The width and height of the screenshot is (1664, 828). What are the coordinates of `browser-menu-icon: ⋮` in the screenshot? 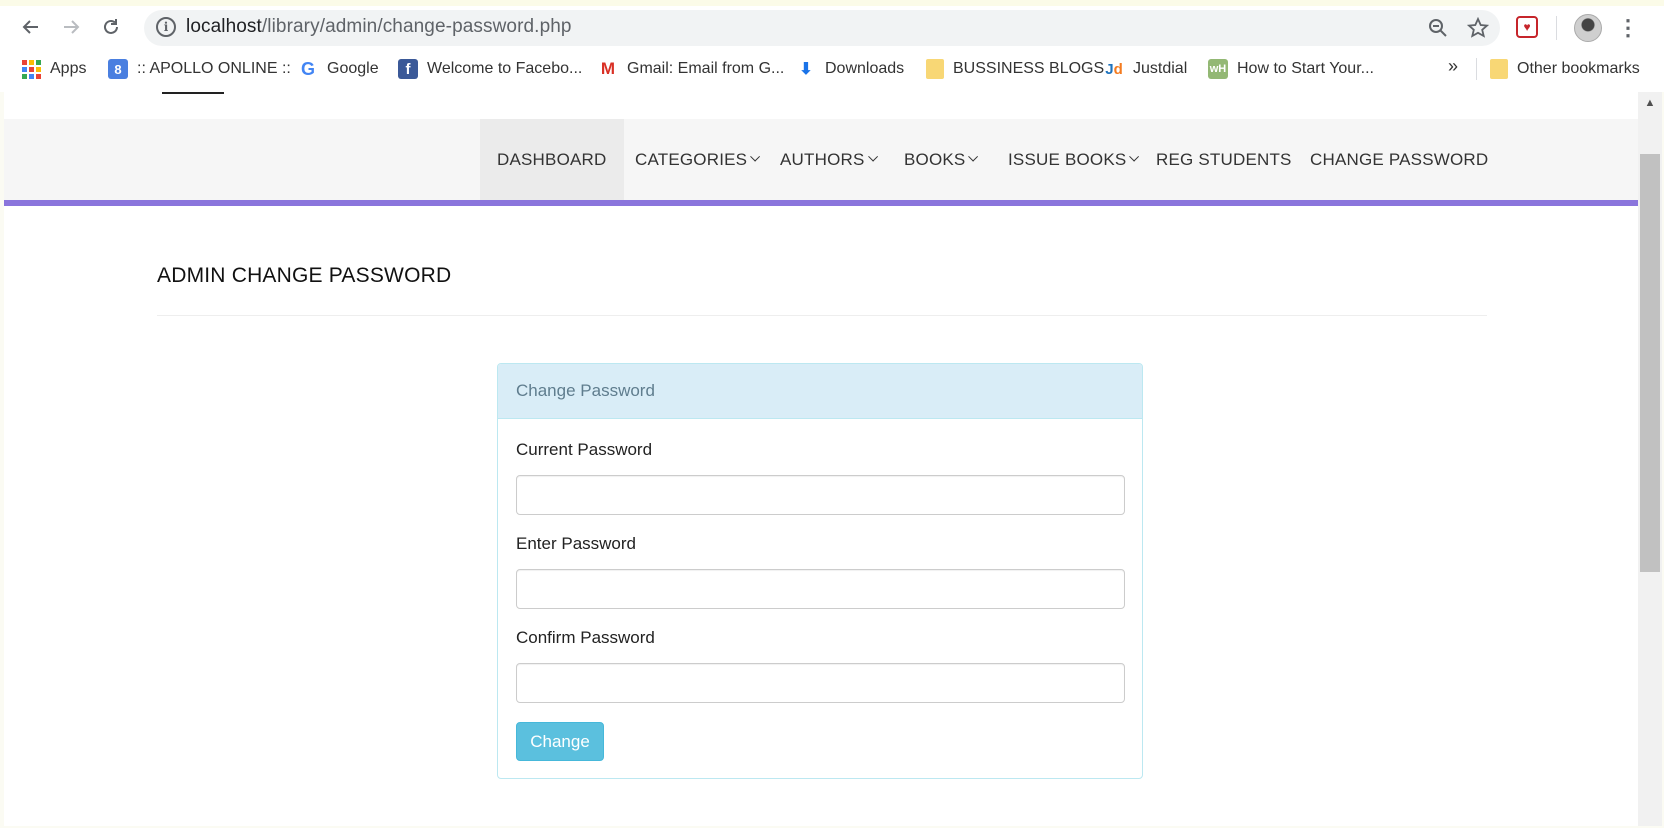 It's located at (1628, 28).